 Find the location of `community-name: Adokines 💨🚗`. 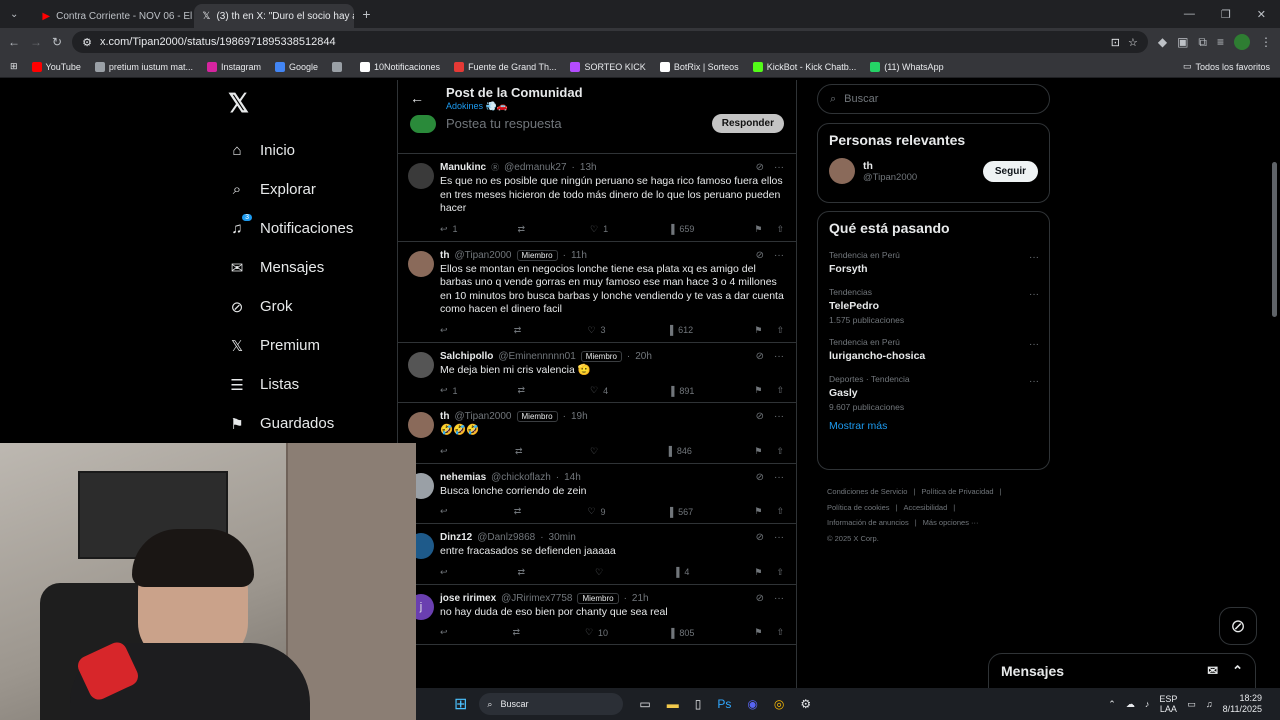

community-name: Adokines 💨🚗 is located at coordinates (477, 106).